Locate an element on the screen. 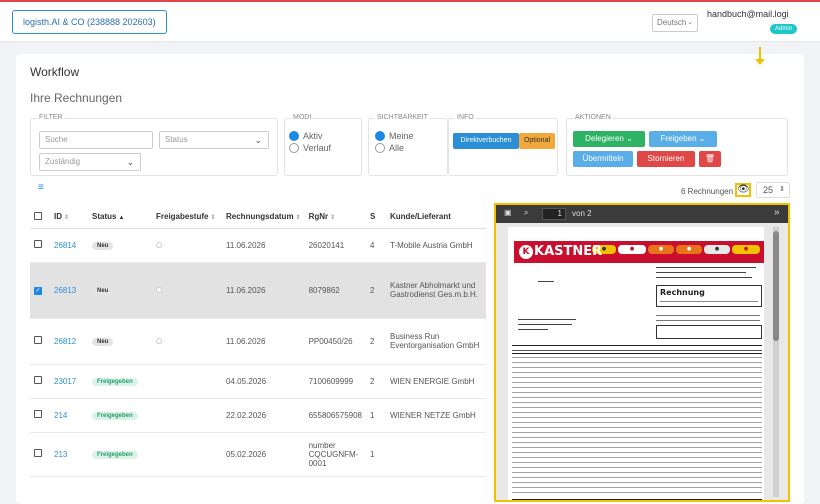 Image resolution: width=820 pixels, height=504 pixels. page-number-input: 1 is located at coordinates (554, 214).